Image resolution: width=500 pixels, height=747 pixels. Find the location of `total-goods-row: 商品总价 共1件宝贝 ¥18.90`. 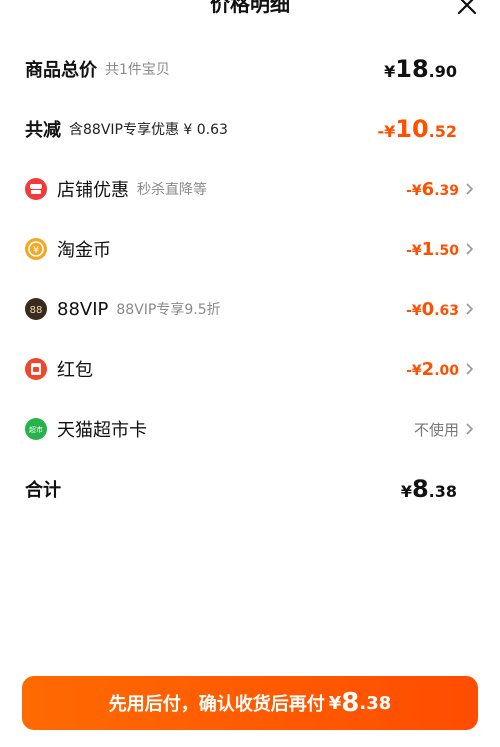

total-goods-row: 商品总价 共1件宝贝 ¥18.90 is located at coordinates (250, 69).